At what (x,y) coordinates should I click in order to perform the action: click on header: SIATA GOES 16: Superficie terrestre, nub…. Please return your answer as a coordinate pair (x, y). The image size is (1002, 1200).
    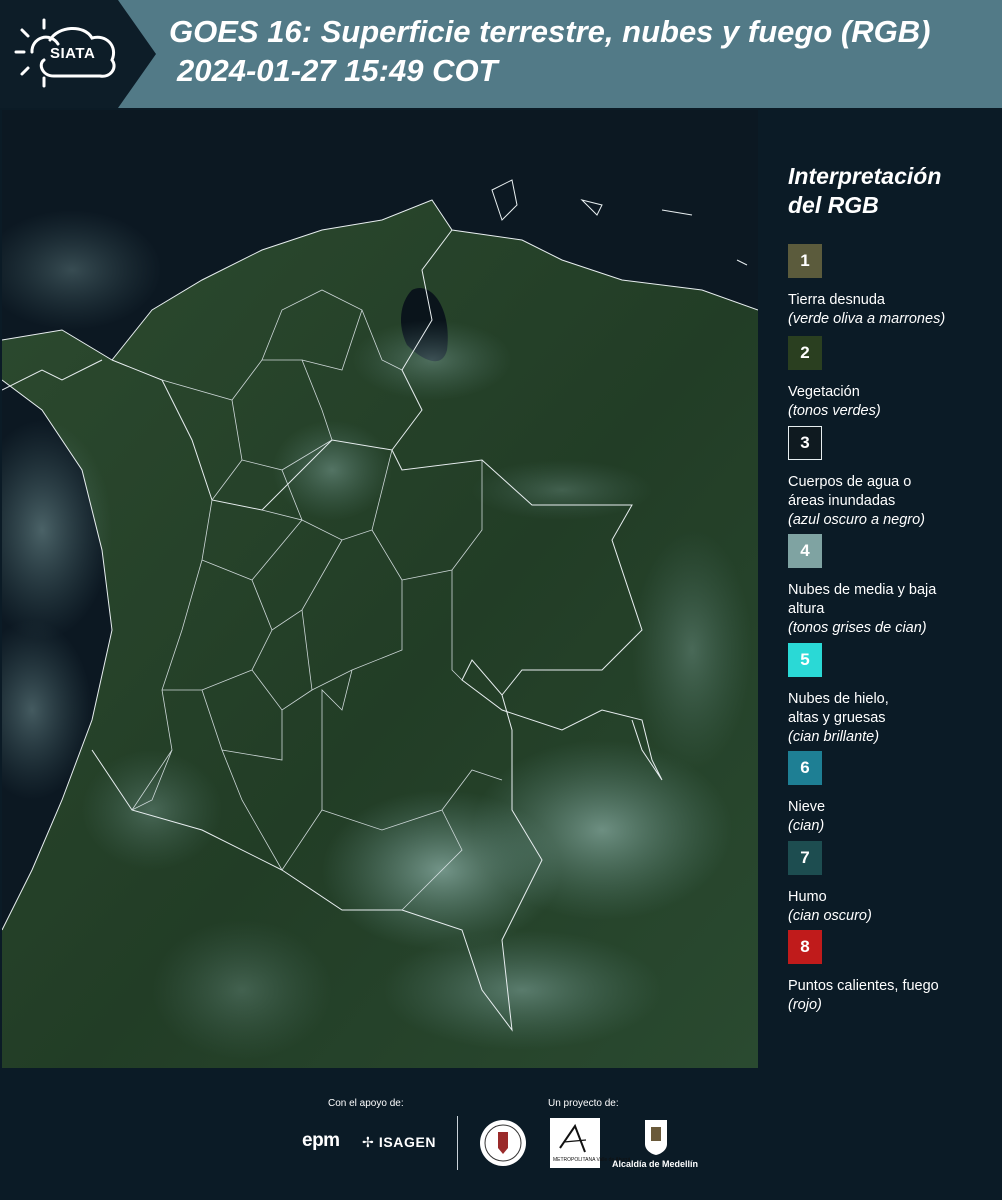
    Looking at the image, I should click on (501, 54).